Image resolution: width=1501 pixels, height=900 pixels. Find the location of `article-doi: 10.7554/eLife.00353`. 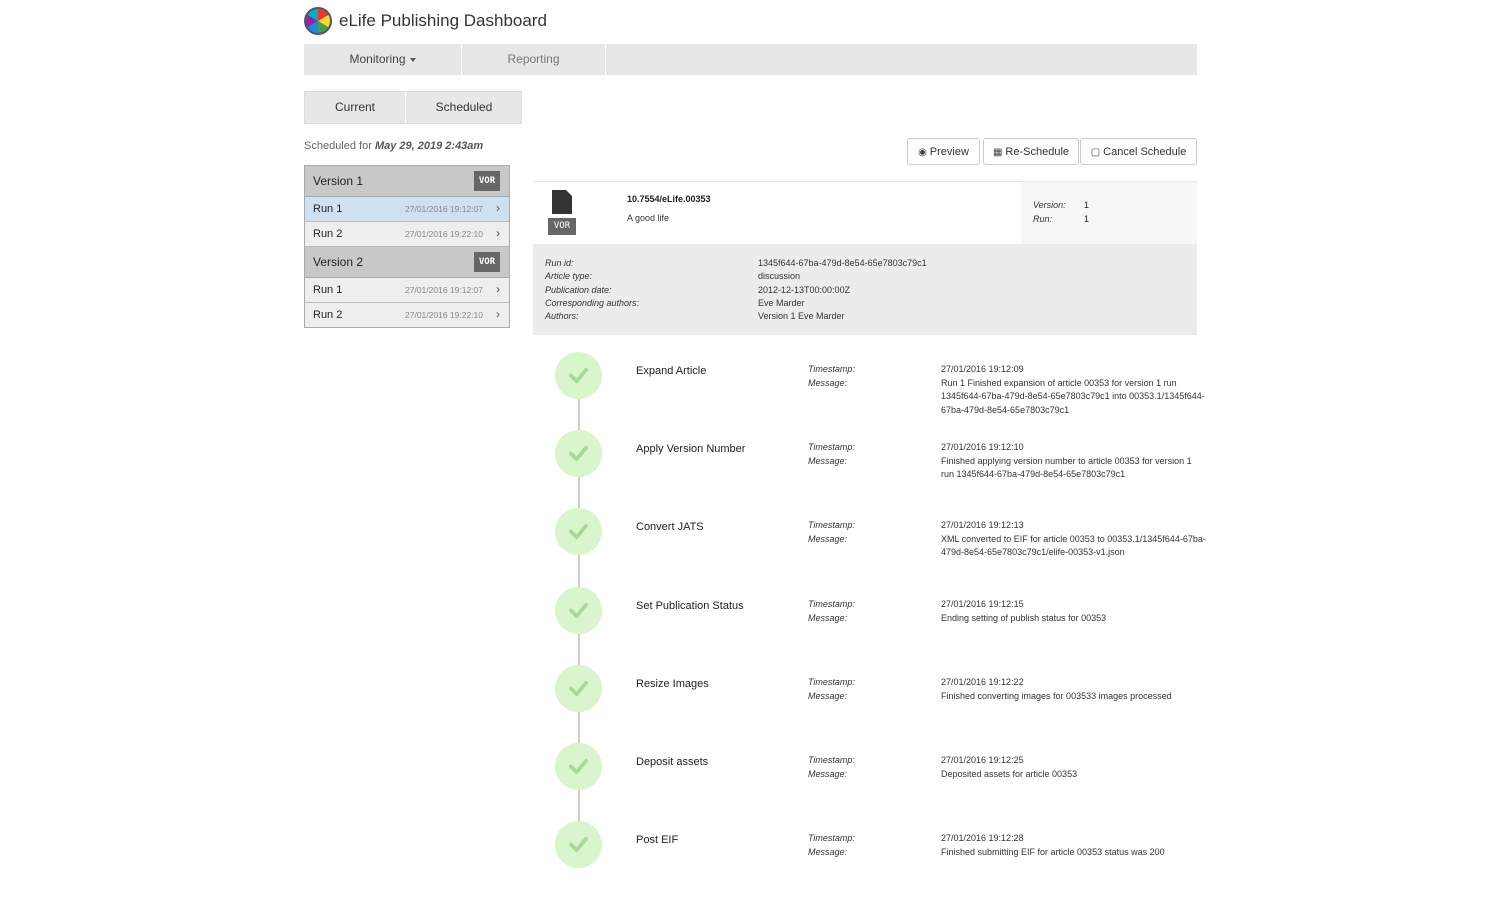

article-doi: 10.7554/eLife.00353 is located at coordinates (669, 199).